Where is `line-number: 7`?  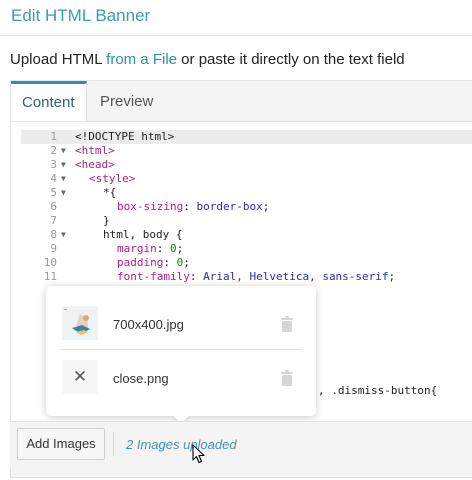
line-number: 7 is located at coordinates (53, 220).